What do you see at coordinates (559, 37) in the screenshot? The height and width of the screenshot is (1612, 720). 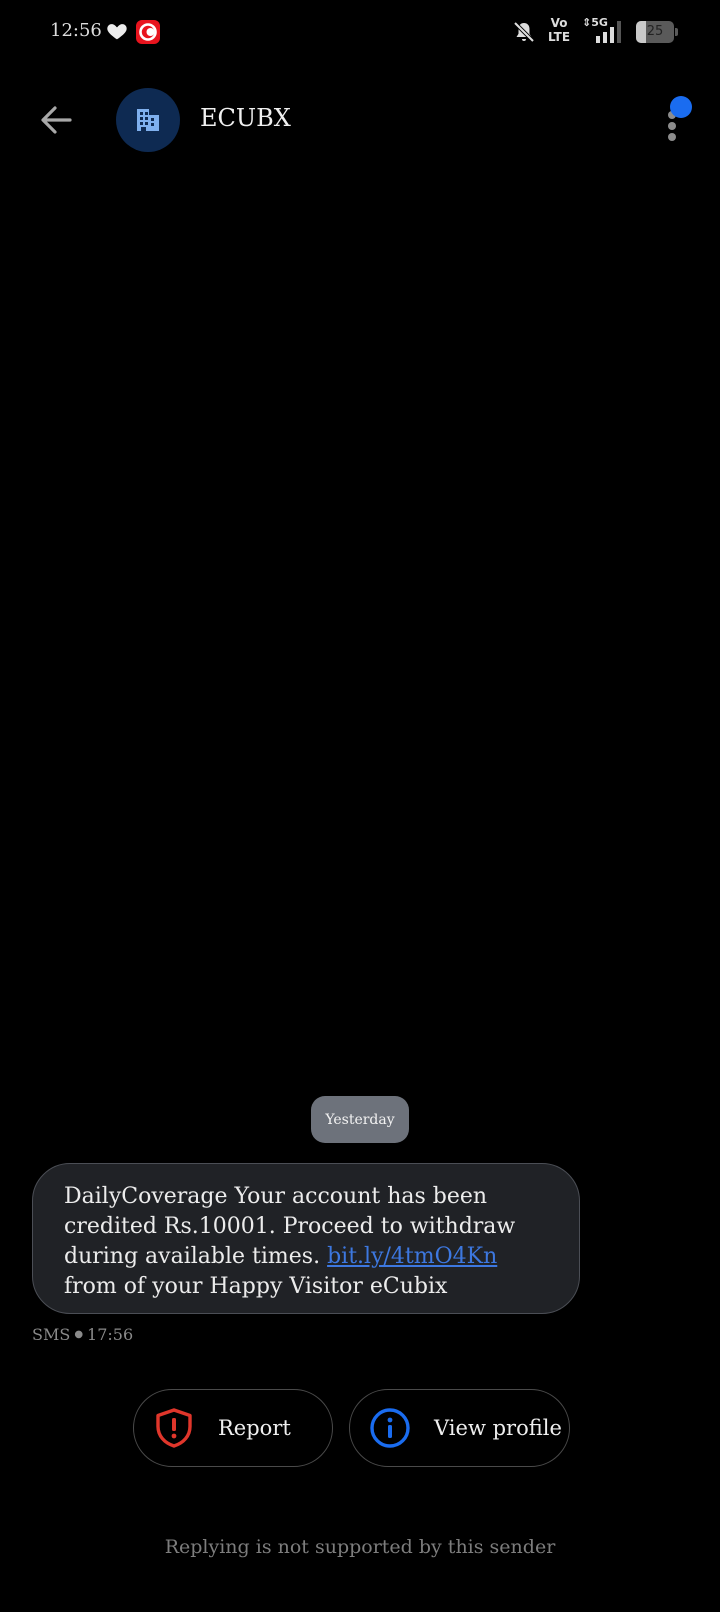 I see `volte-bottom-label: LTE` at bounding box center [559, 37].